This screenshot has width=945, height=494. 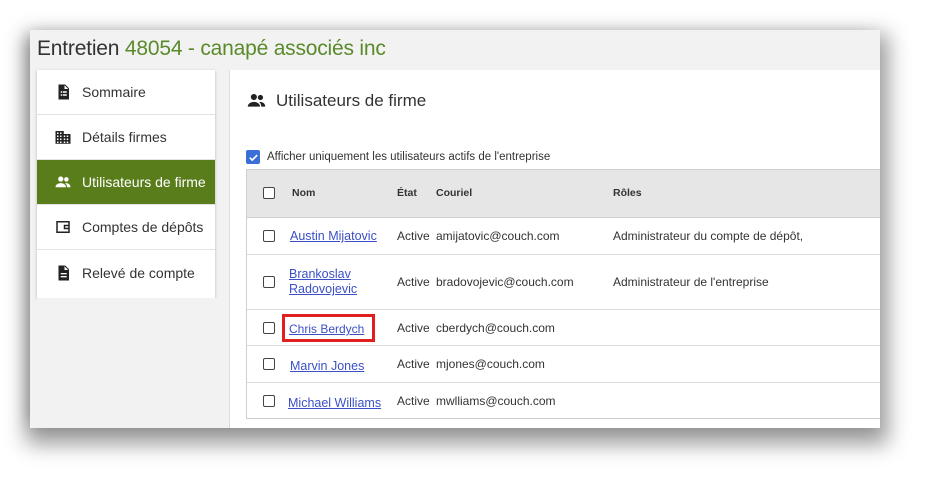 I want to click on section-title: Utilisateurs de firme, so click(x=336, y=100).